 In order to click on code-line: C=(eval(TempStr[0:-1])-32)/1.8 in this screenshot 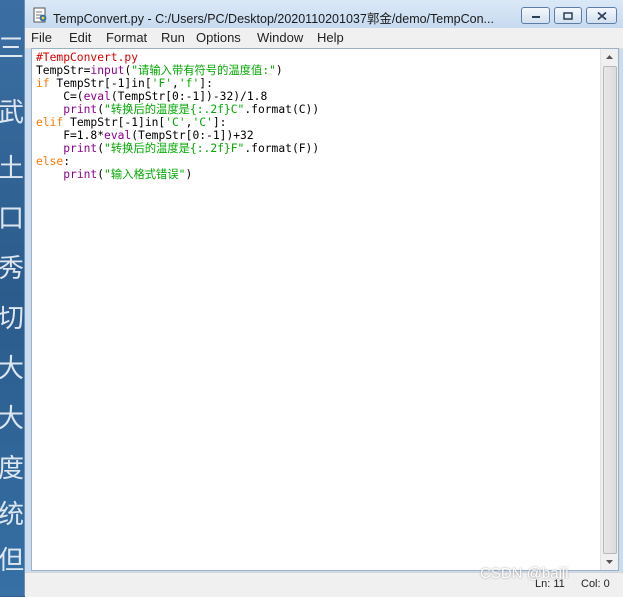, I will do `click(151, 96)`.